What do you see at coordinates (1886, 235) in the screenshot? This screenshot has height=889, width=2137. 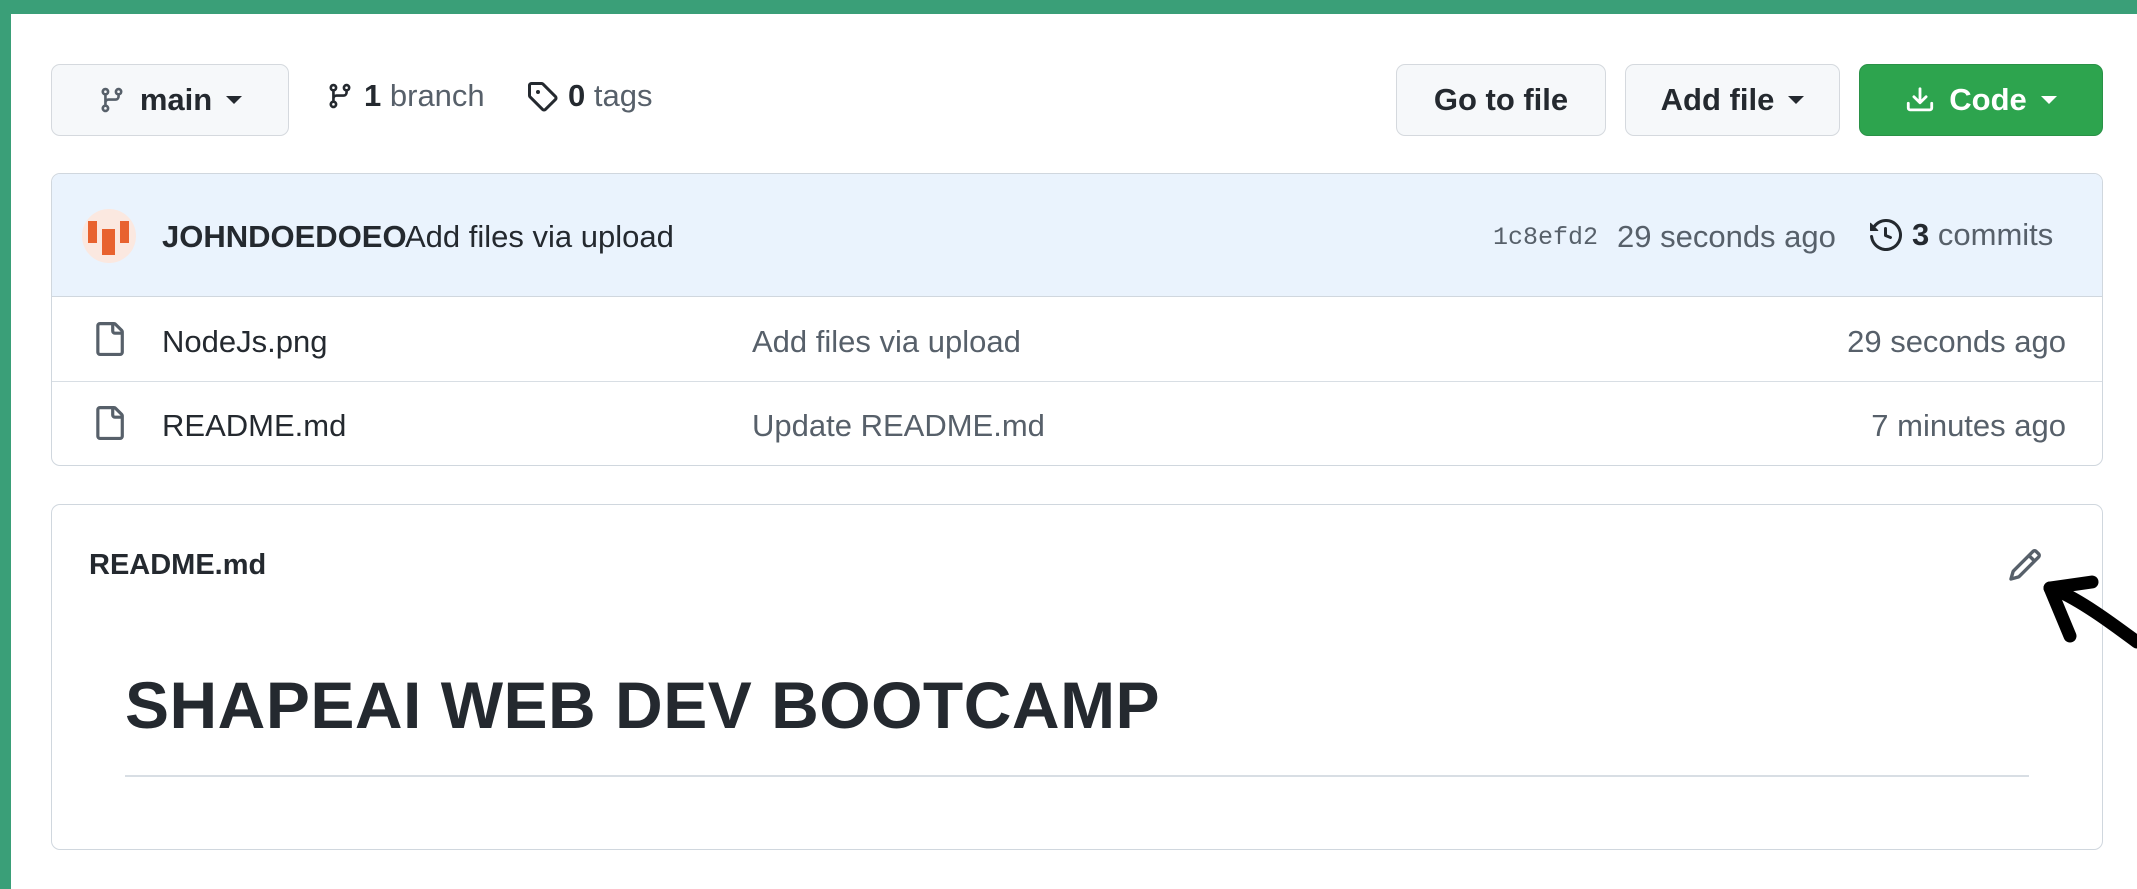 I see `history-icon` at bounding box center [1886, 235].